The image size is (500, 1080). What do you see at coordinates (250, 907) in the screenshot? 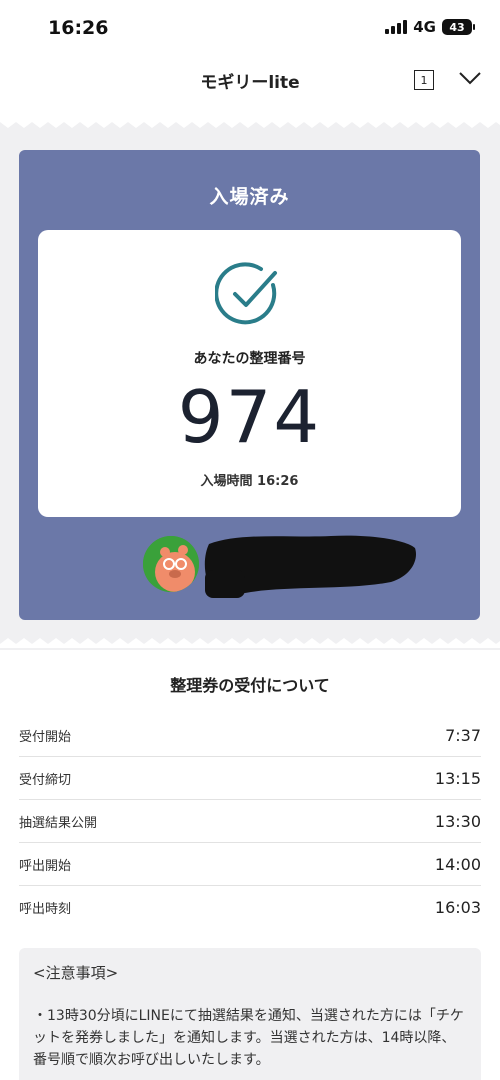
I see `schedule-row: 呼出時刻 16:03` at bounding box center [250, 907].